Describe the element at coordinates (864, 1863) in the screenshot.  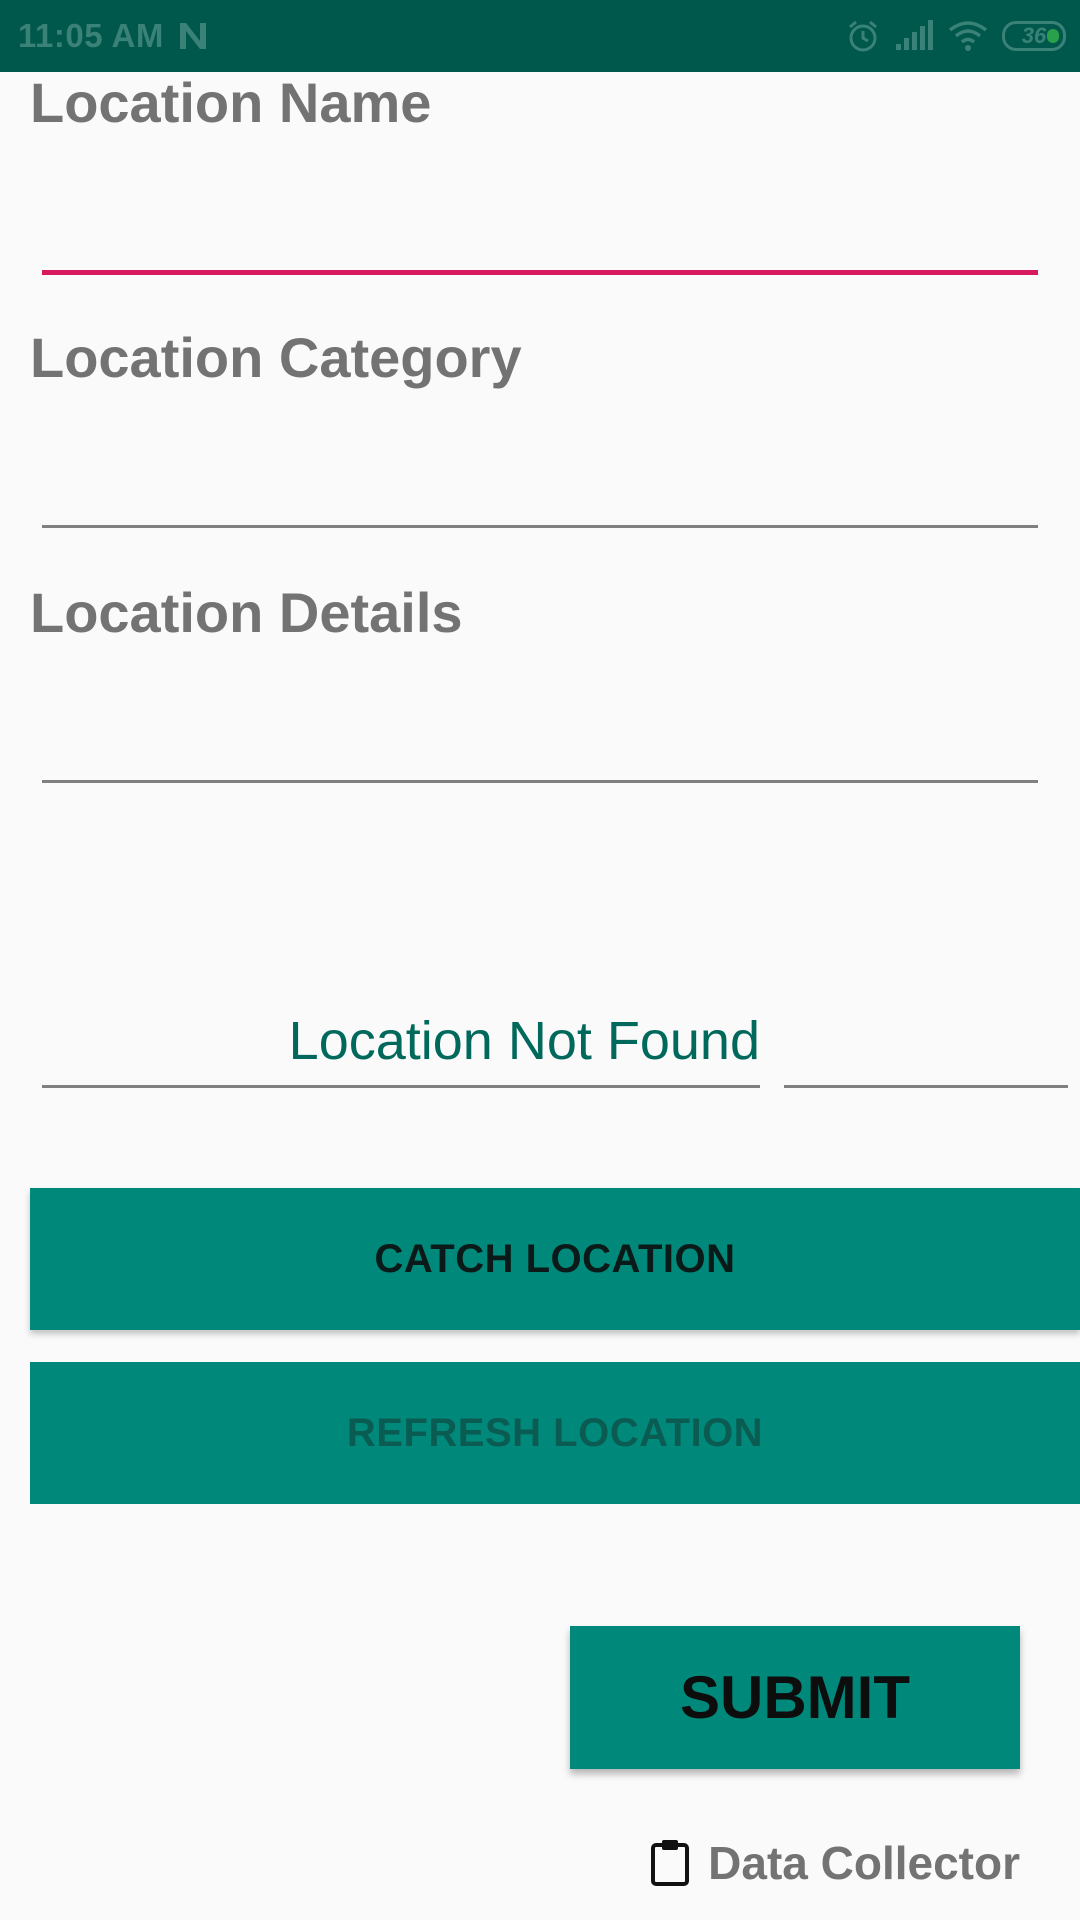
I see `app-name: Data Collector` at that location.